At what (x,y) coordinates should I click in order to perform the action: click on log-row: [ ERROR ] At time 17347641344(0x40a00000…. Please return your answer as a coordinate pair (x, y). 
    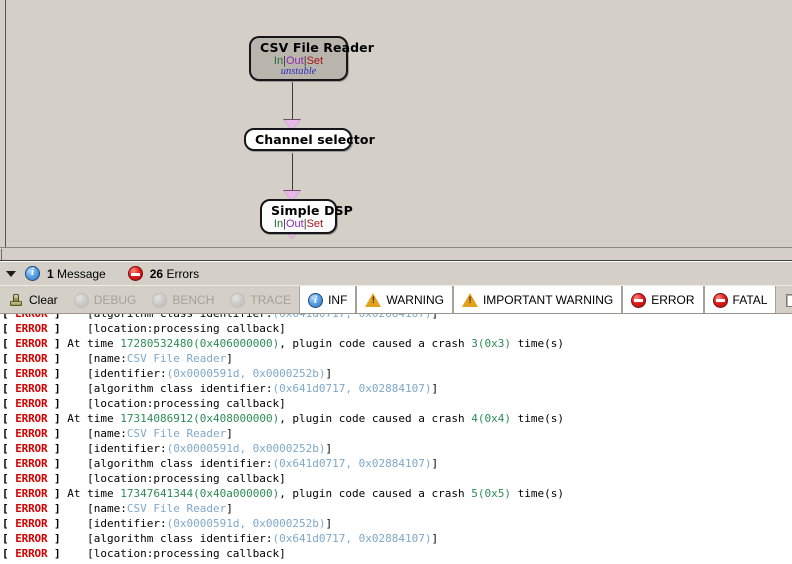
    Looking at the image, I should click on (396, 493).